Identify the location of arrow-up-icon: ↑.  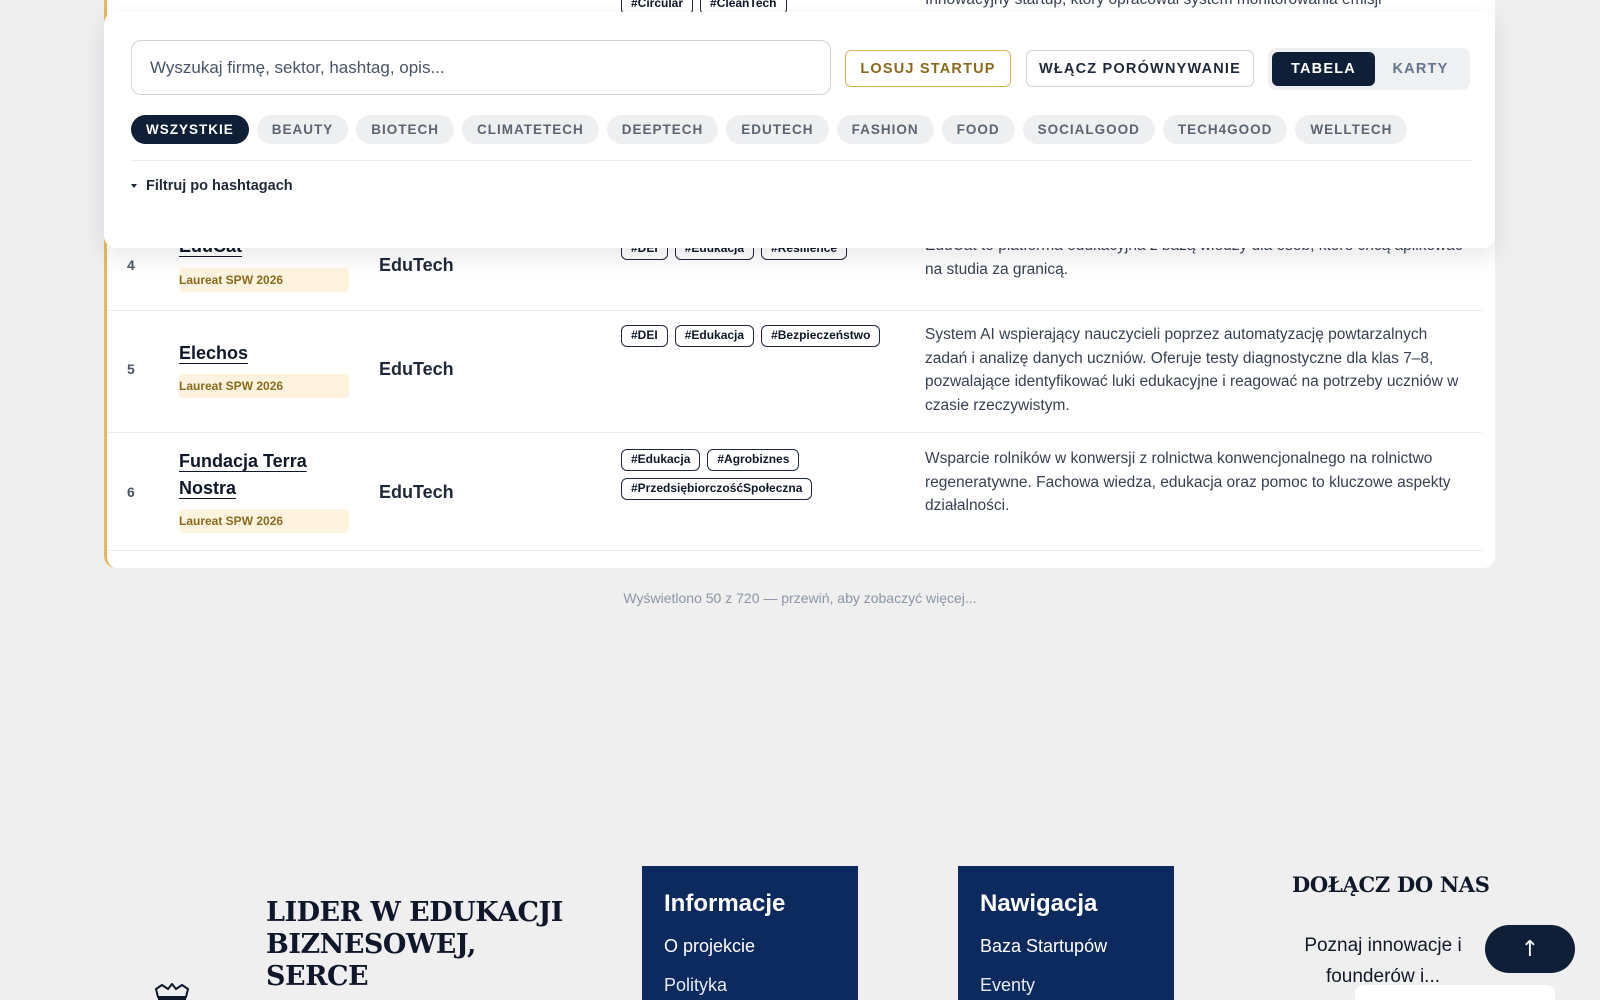
(1530, 949).